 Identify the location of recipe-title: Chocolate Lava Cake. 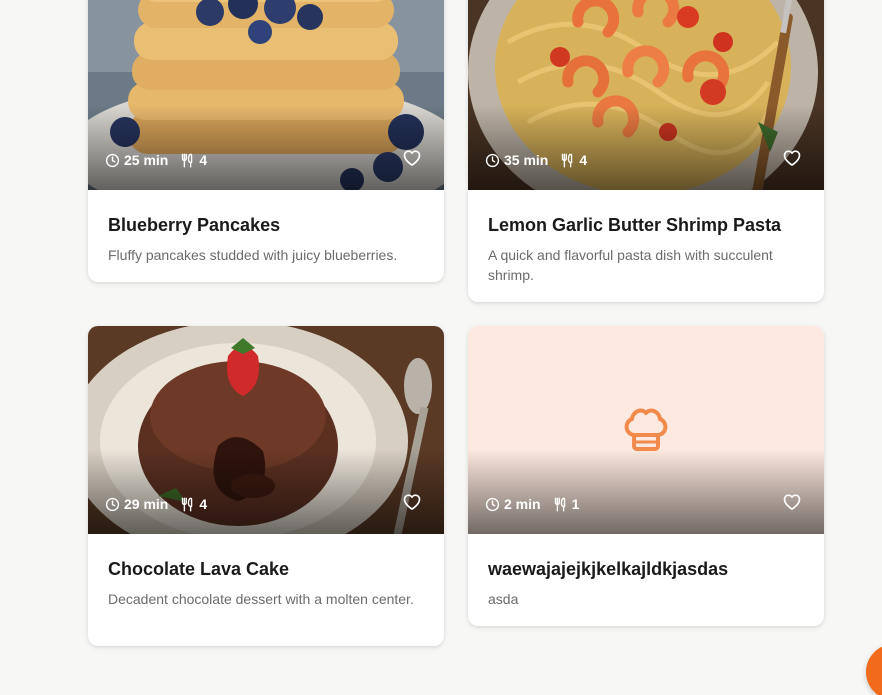
(199, 569).